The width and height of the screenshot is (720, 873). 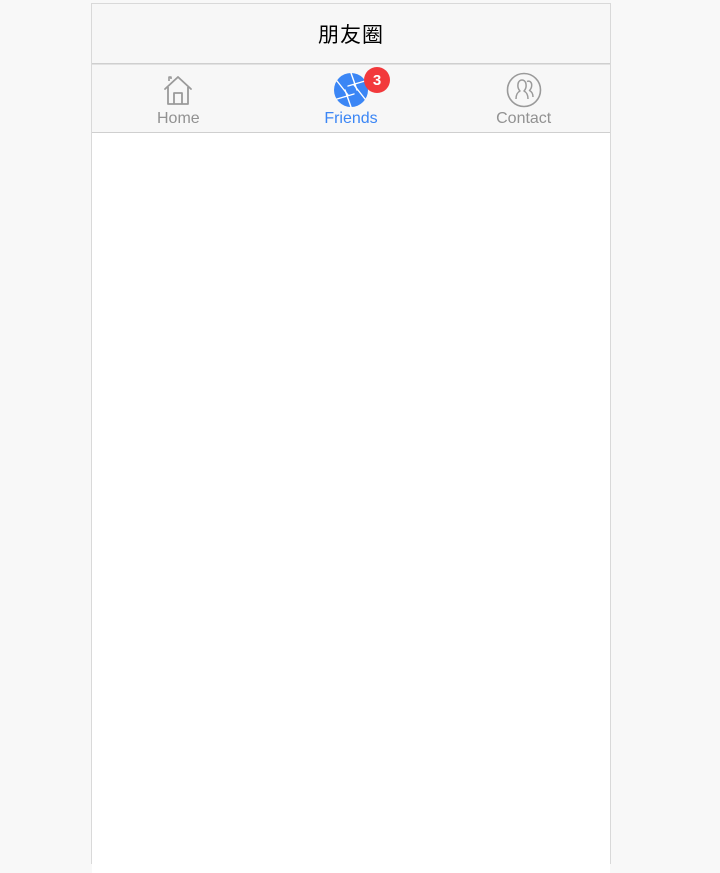 What do you see at coordinates (377, 80) in the screenshot?
I see `notification-badge: 3` at bounding box center [377, 80].